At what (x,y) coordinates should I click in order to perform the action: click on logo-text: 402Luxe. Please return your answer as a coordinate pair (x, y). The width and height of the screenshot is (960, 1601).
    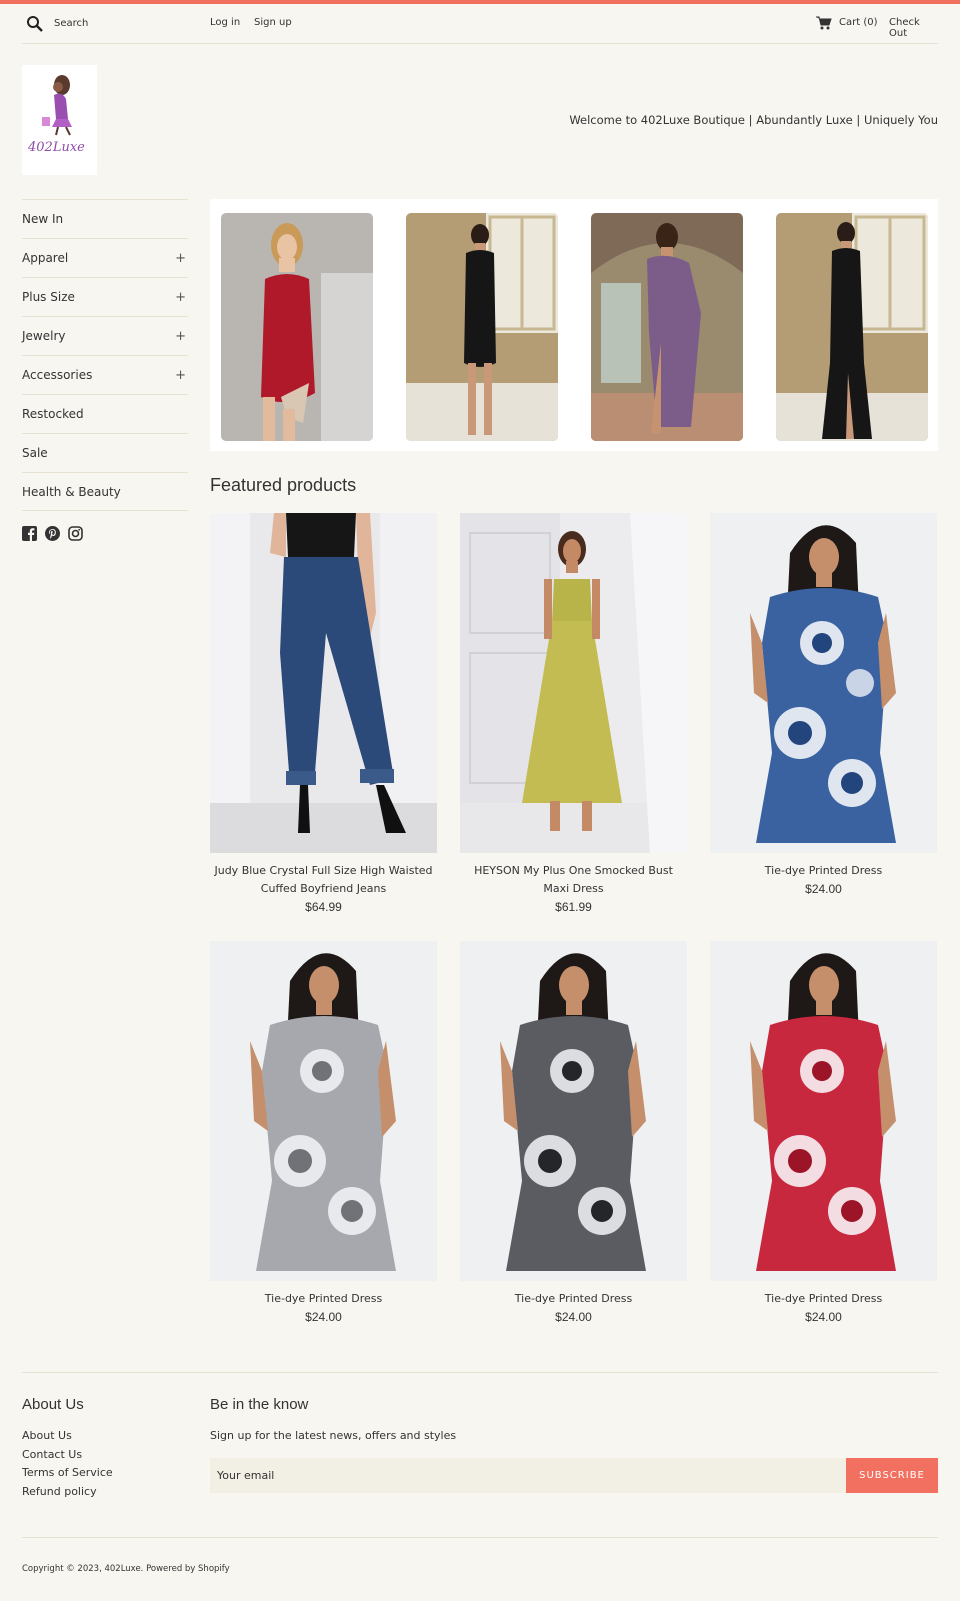
    Looking at the image, I should click on (56, 147).